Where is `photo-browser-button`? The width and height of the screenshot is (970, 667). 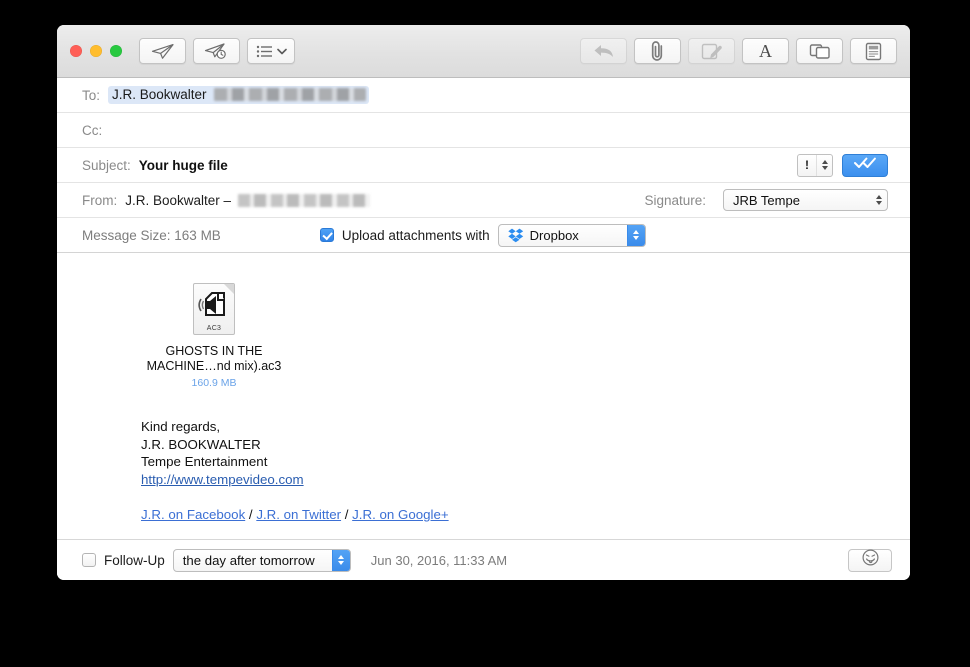 photo-browser-button is located at coordinates (819, 51).